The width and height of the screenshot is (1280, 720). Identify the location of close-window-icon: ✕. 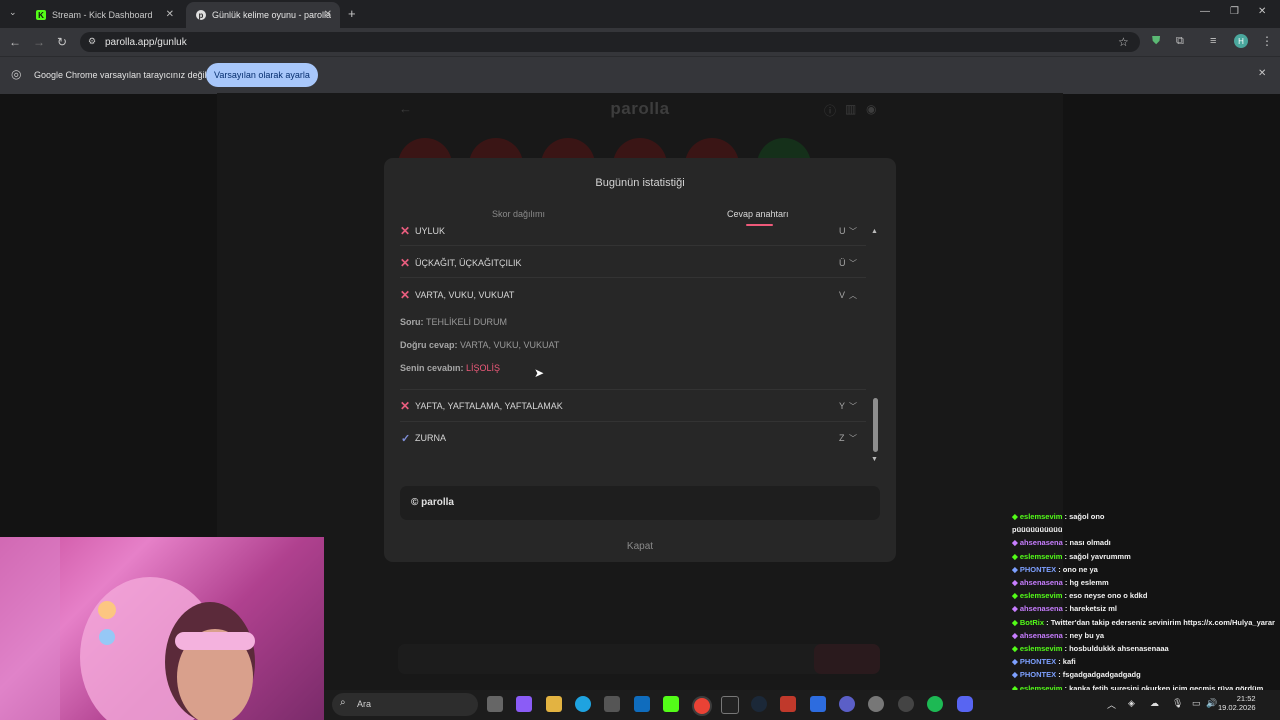
(1262, 12).